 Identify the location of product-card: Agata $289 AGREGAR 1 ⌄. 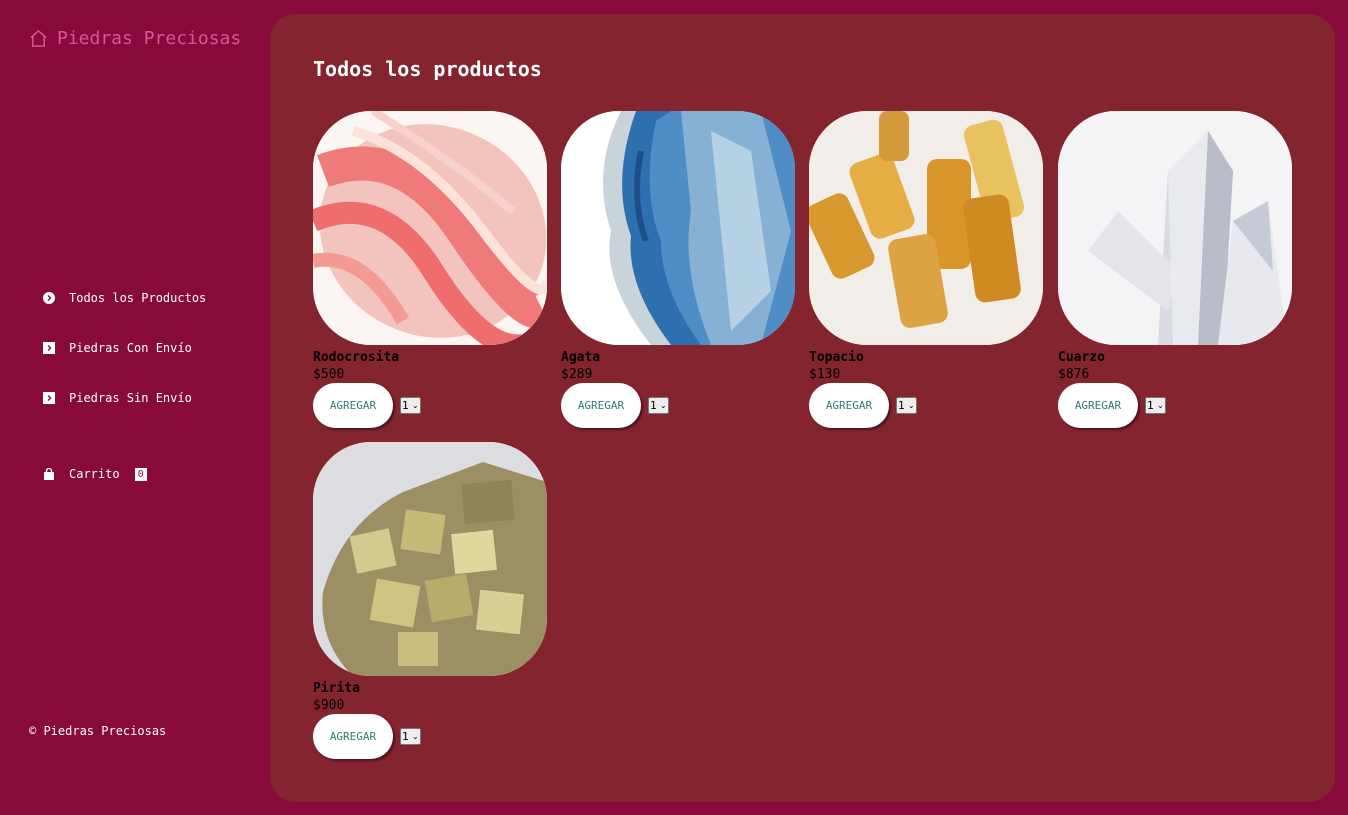
(678, 269).